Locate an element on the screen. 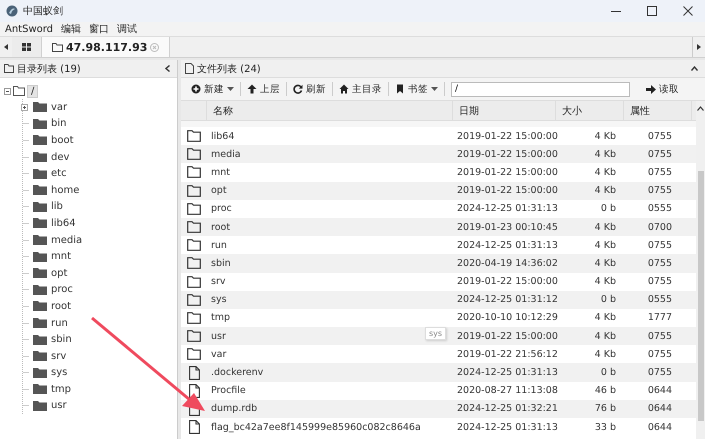  tree-item: srv is located at coordinates (58, 356).